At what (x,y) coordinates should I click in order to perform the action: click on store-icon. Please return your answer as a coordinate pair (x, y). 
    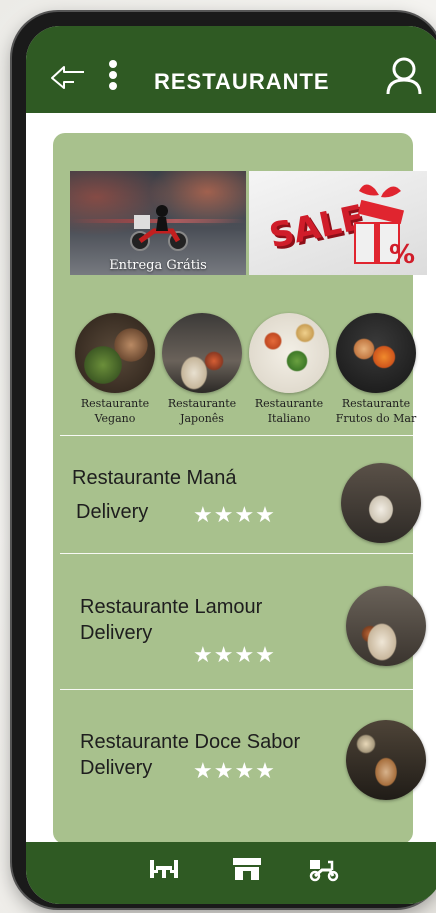
    Looking at the image, I should click on (247, 869).